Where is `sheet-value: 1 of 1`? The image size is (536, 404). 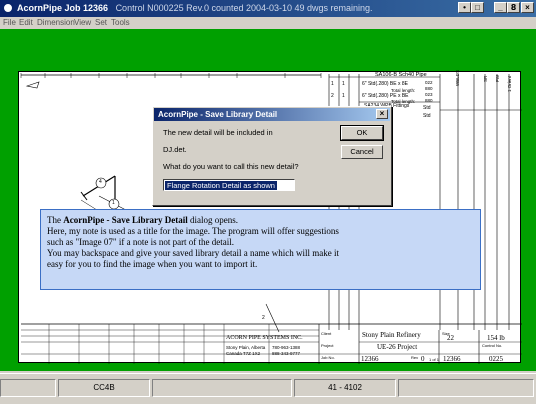
sheet-value: 1 of 1 is located at coordinates (434, 359).